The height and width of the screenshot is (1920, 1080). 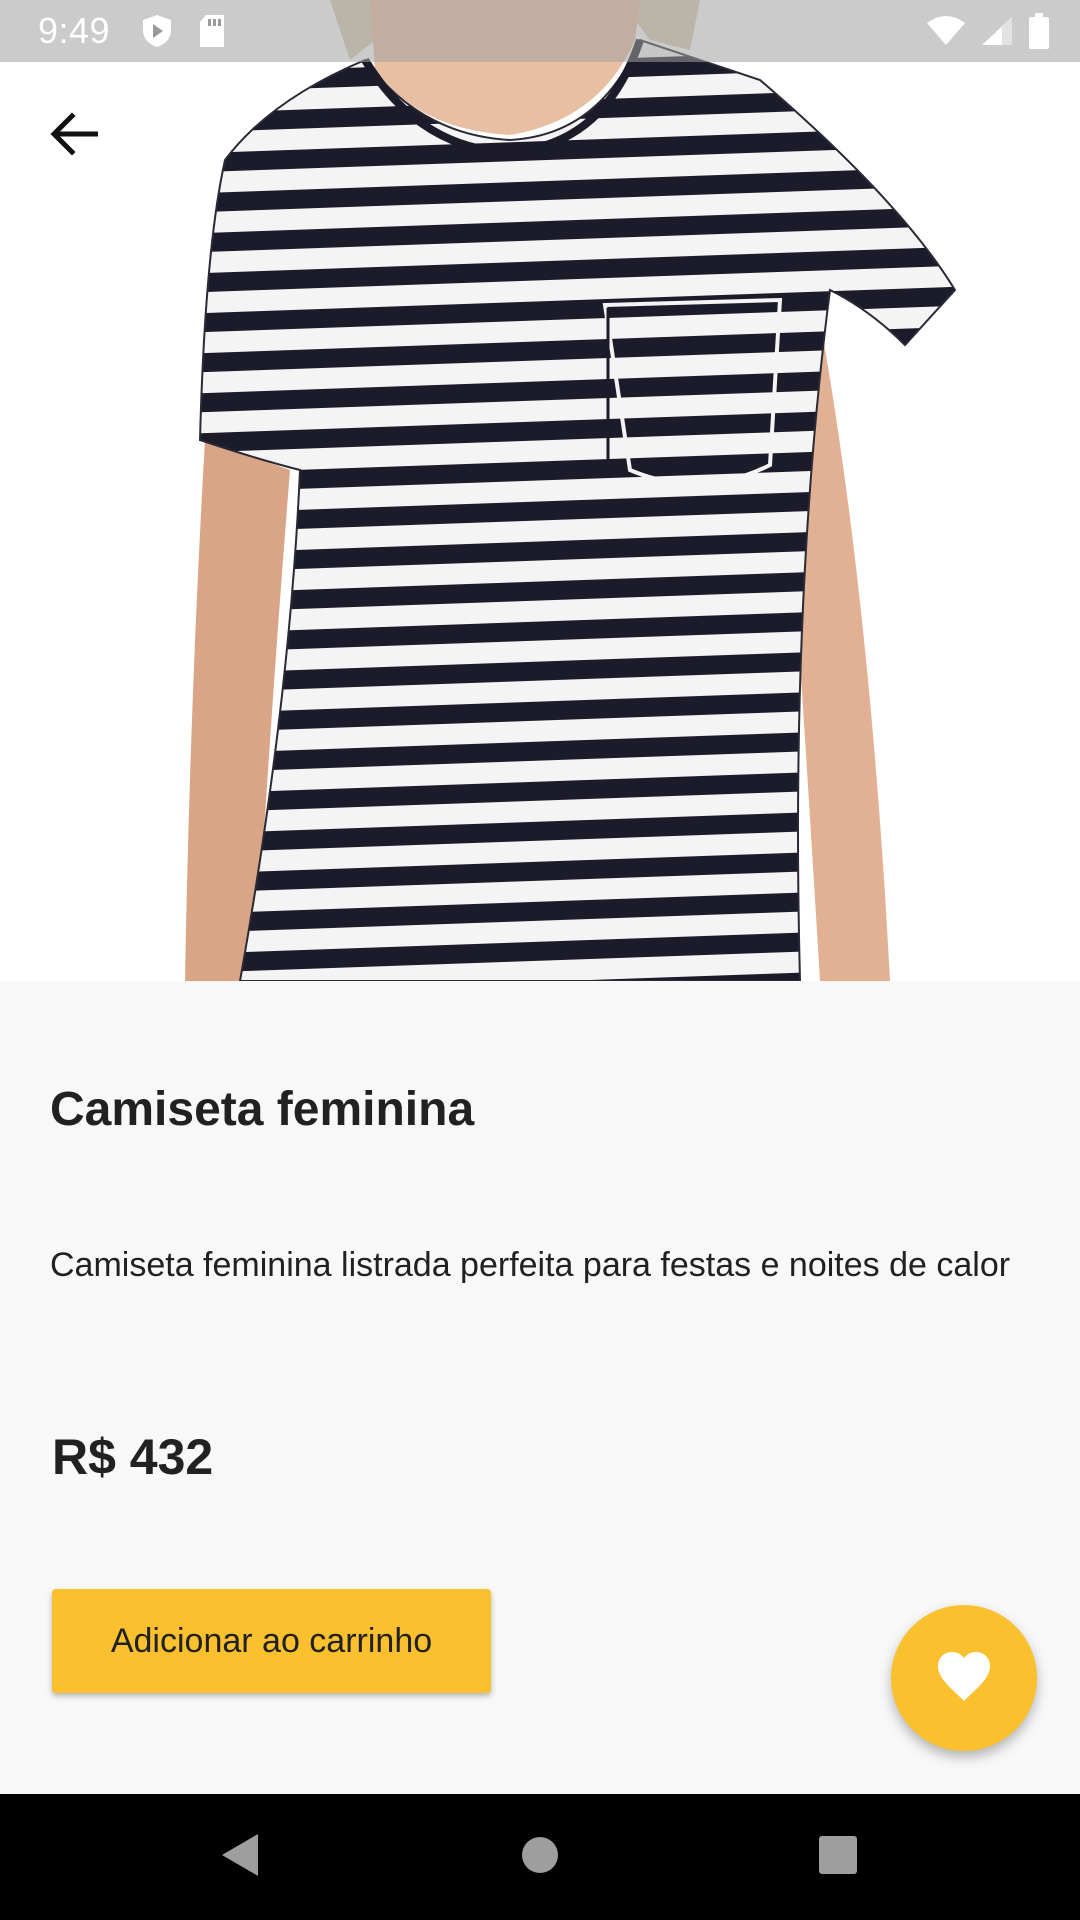 I want to click on nav-recents-button, so click(x=838, y=1857).